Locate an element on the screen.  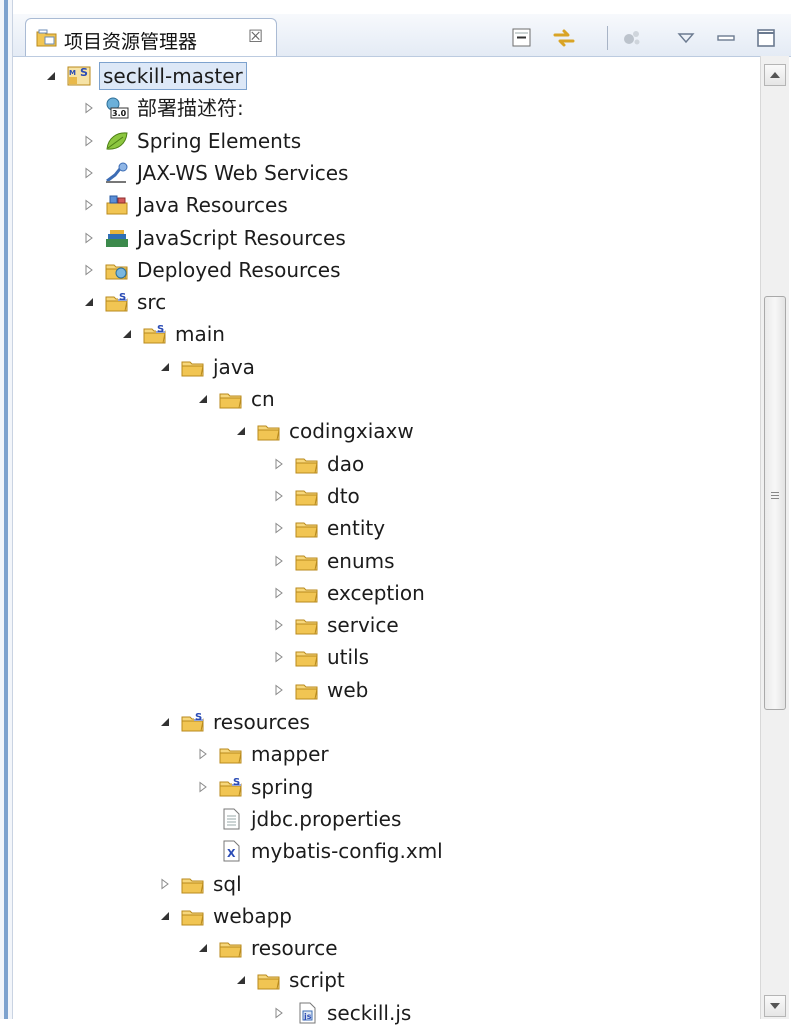
tree-item: dto is located at coordinates (315, 496).